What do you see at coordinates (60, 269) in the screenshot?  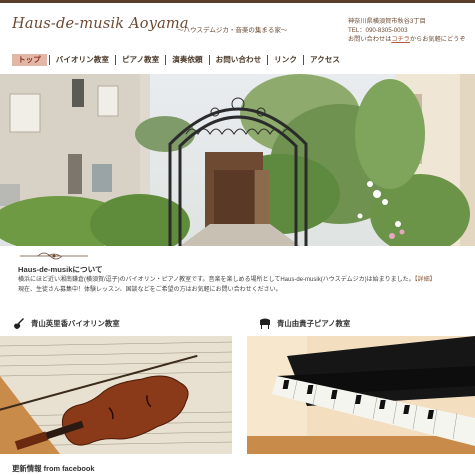 I see `about-title: Haus-de-musikについて` at bounding box center [60, 269].